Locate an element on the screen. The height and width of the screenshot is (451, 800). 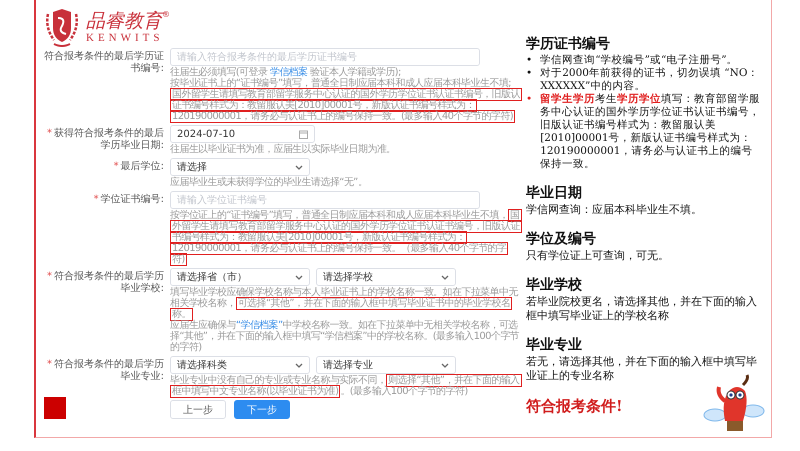
hint-text: 填写毕业学校应确保学校名称与本人毕业证书上的学校名称一致。如在下拉菜单中无相关学校名称， 可选择“其他”，并在下面的输入框中填写毕业证书中的毕业学校名称。 is located at coordinates (345, 303).